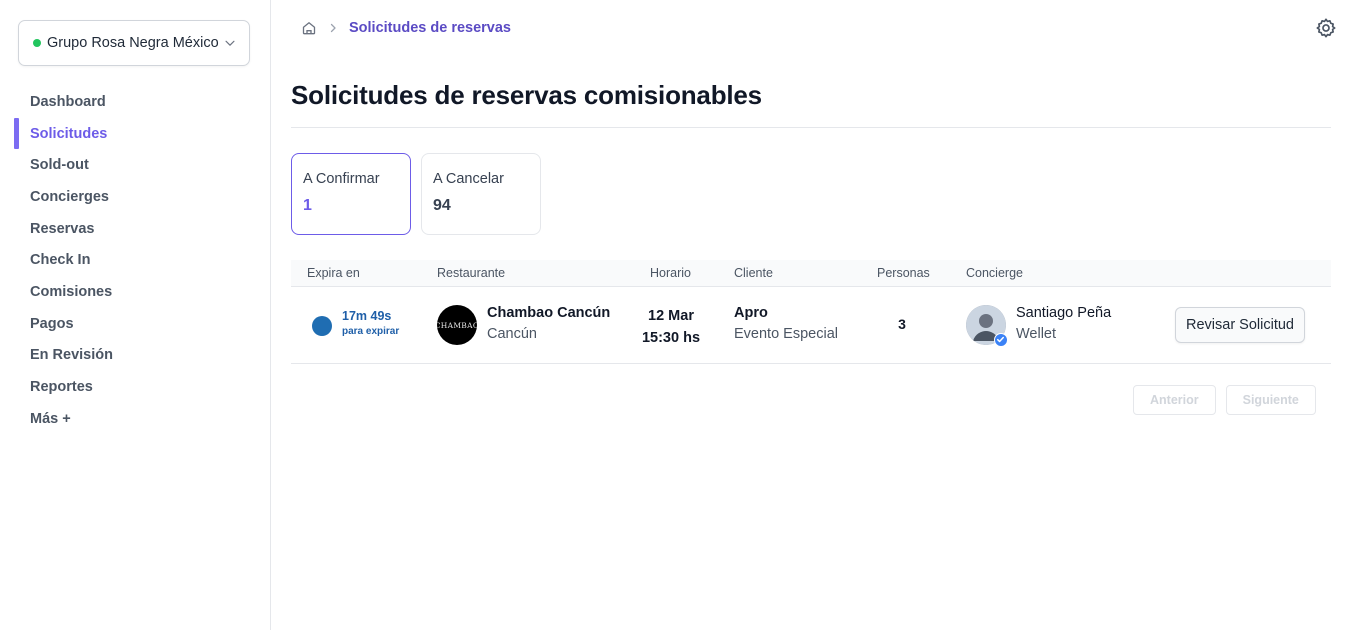 The image size is (1363, 630). I want to click on column-header-concierge: Concierge, so click(994, 273).